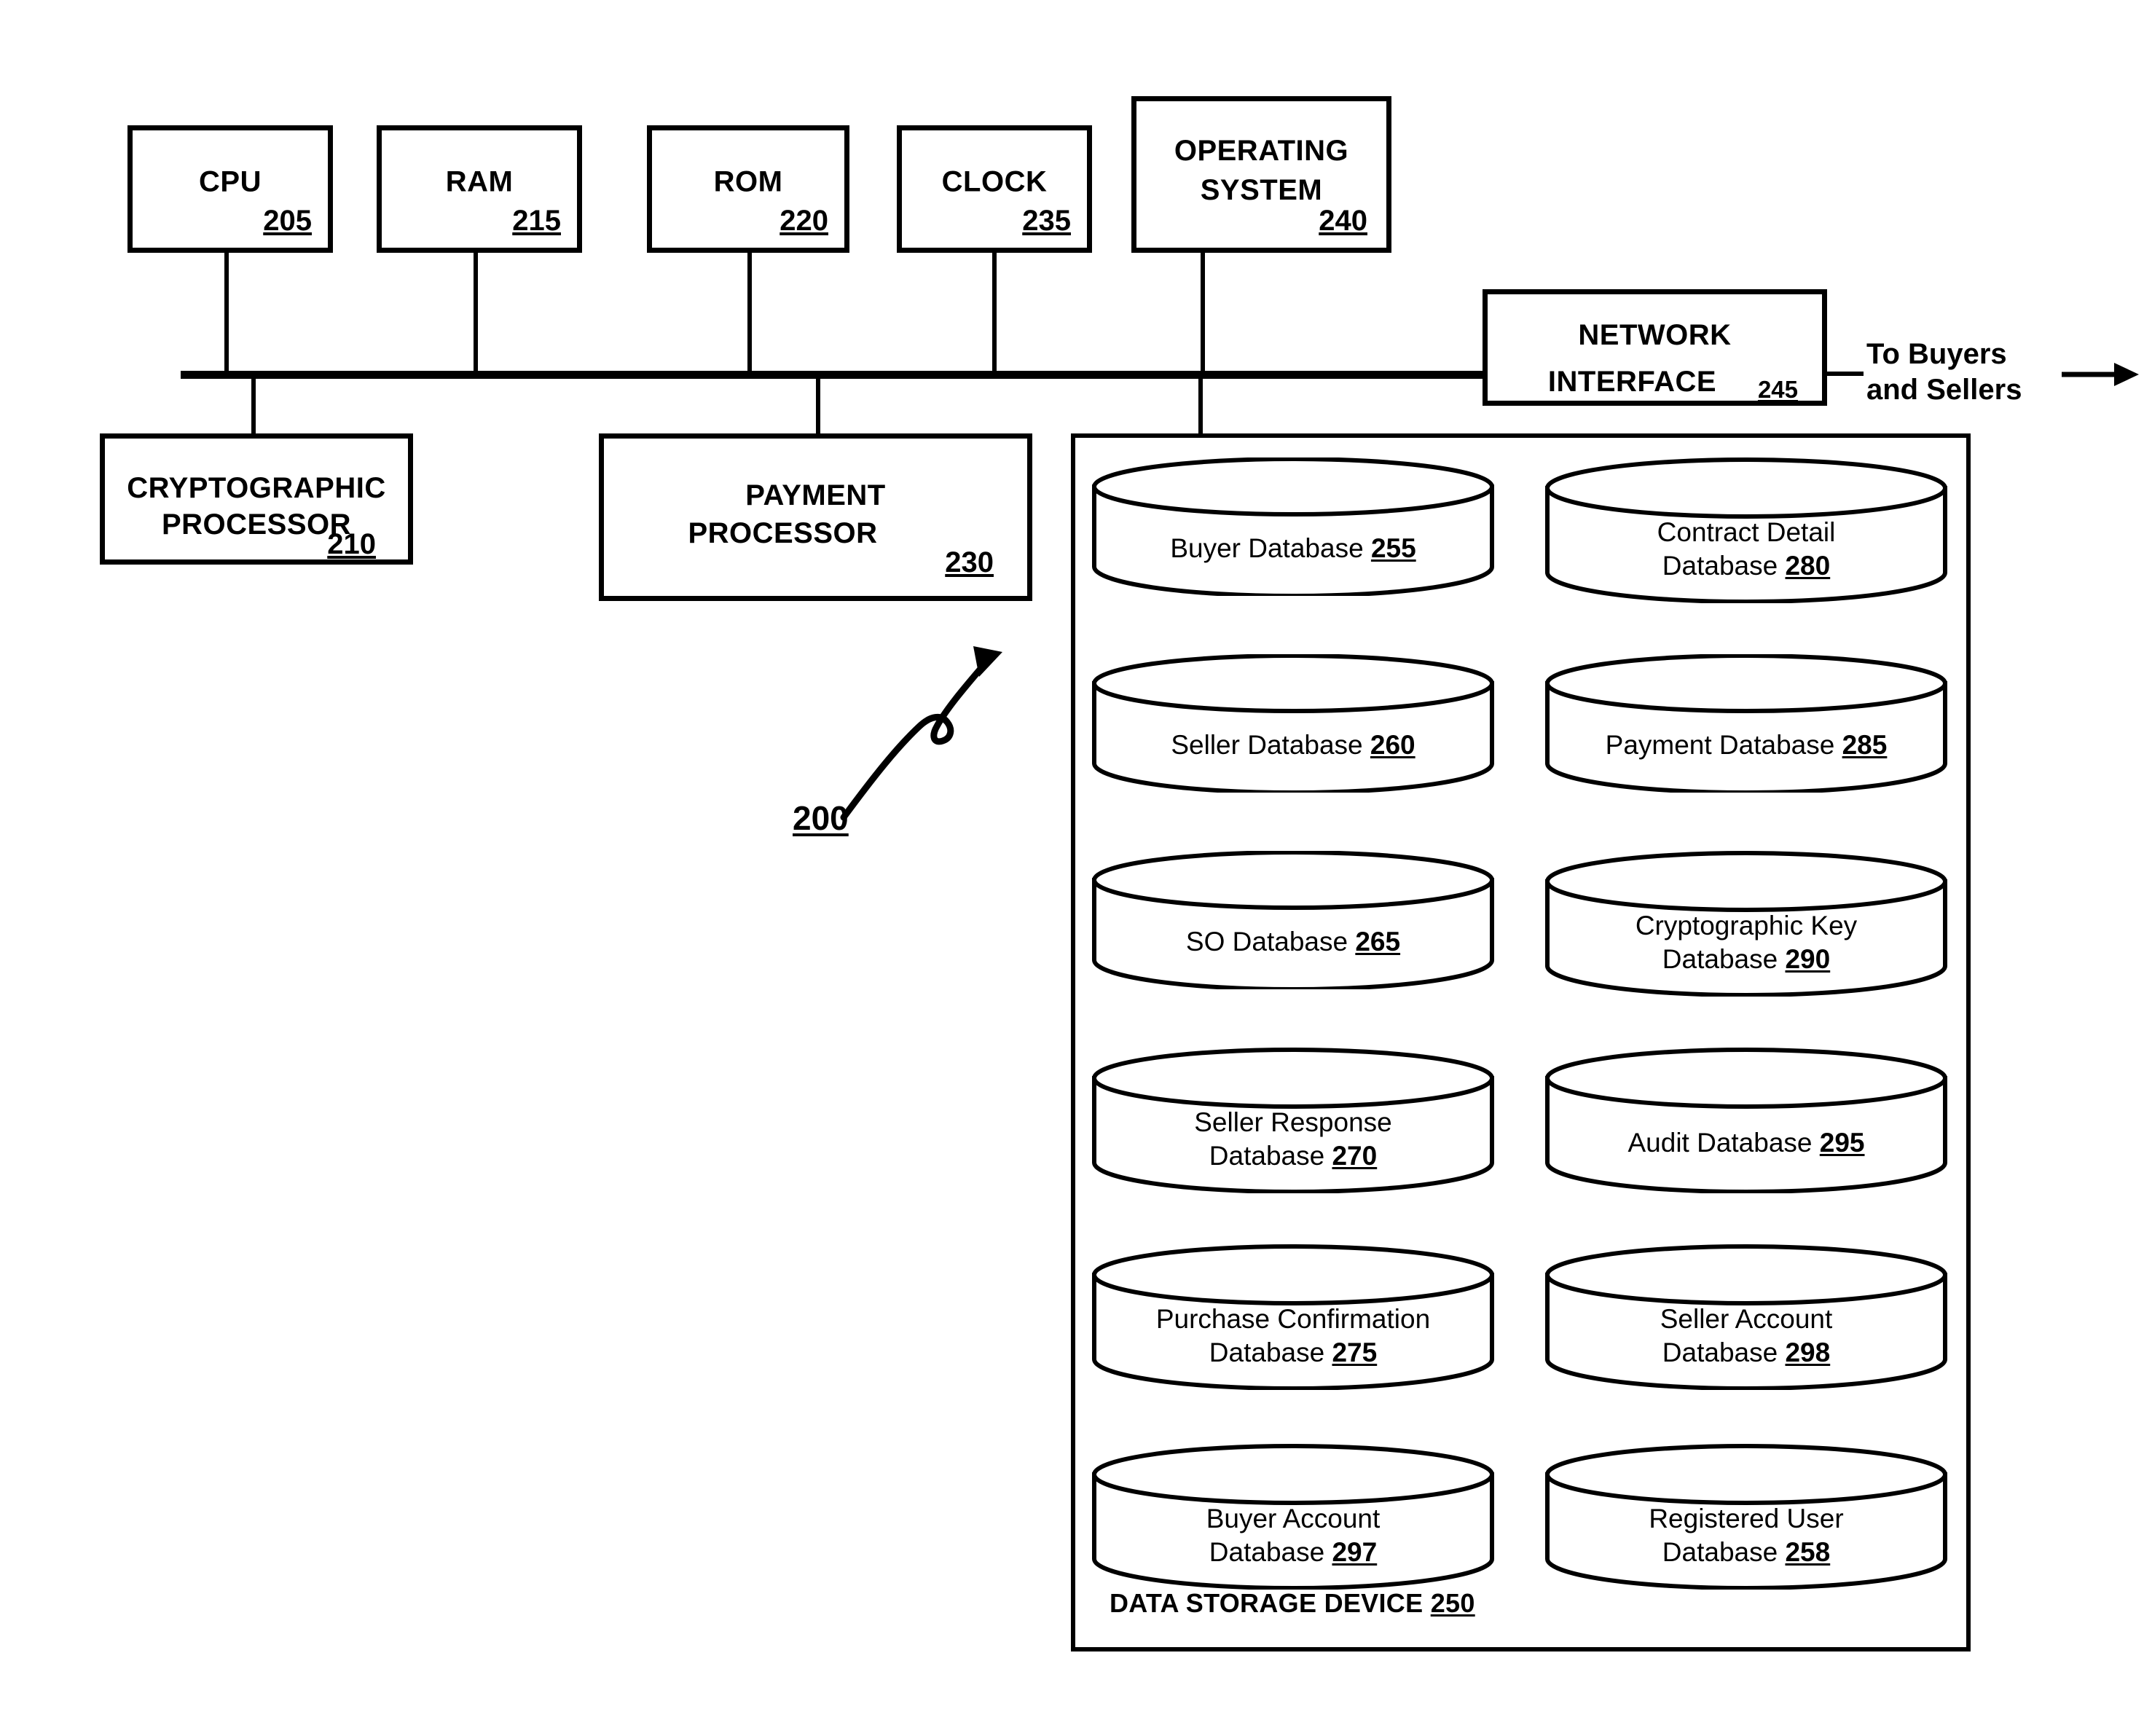 This screenshot has height=1736, width=2144. Describe the element at coordinates (230, 181) in the screenshot. I see `cpu-label: CPU` at that location.